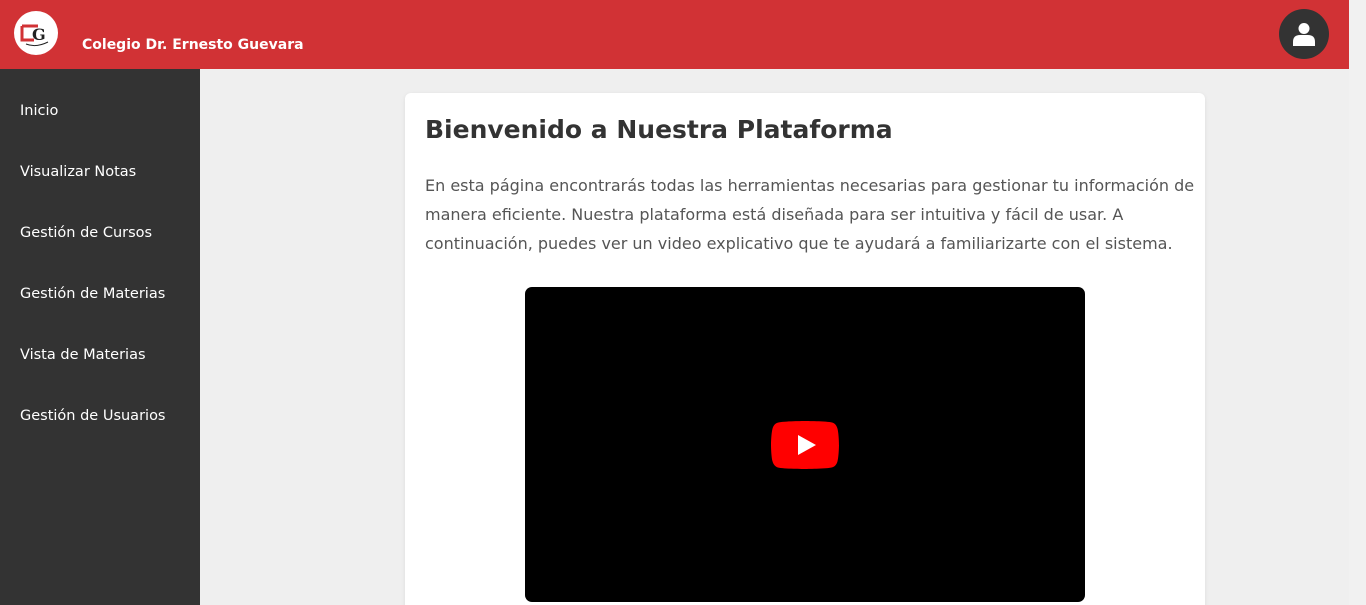 The image size is (1366, 605). Describe the element at coordinates (39, 34) in the screenshot. I see `svg-text: G` at that location.